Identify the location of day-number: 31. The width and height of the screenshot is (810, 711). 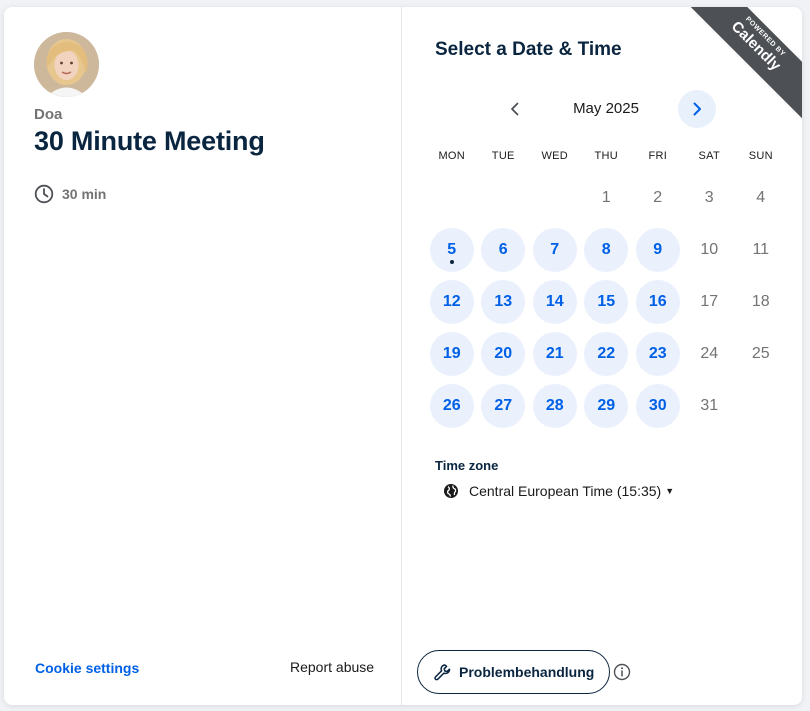
(709, 405).